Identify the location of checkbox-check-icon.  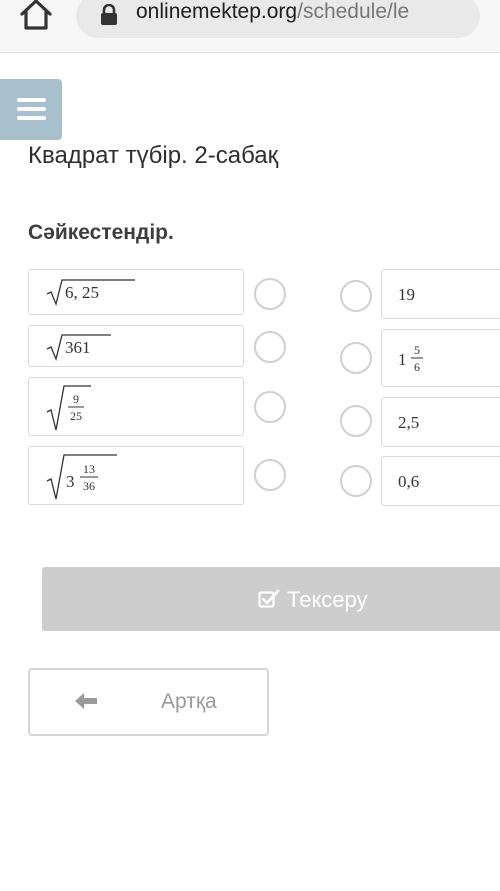
(269, 598).